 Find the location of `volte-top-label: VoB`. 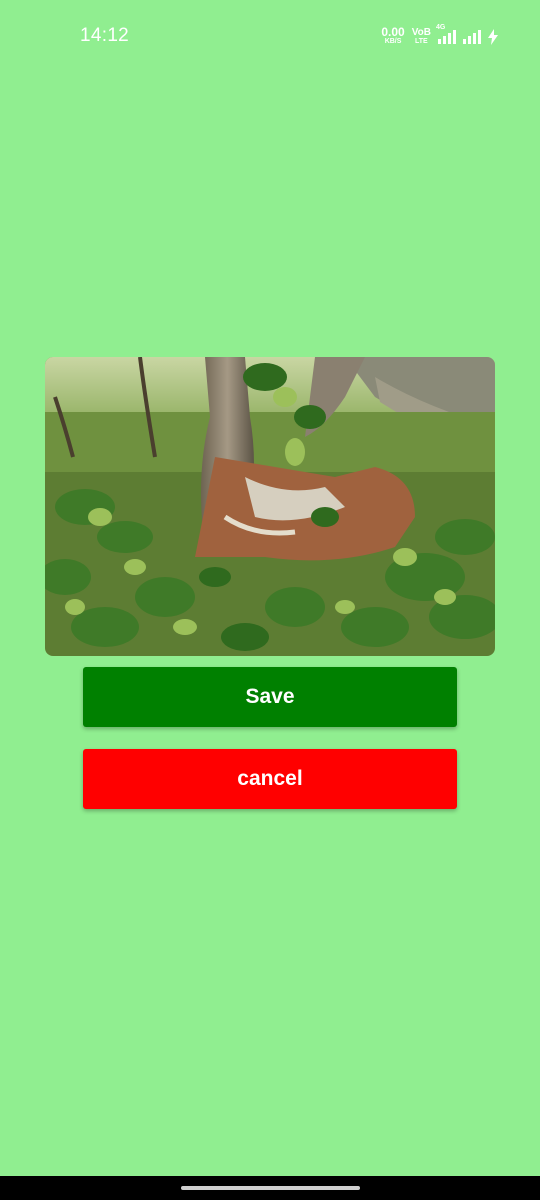

volte-top-label: VoB is located at coordinates (421, 32).